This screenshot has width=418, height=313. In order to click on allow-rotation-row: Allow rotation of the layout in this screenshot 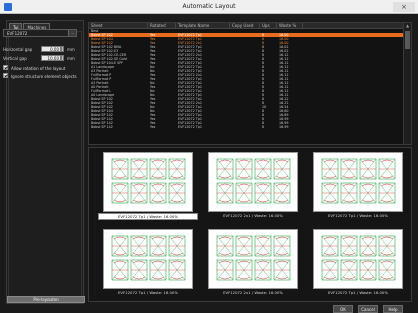, I will do `click(40, 68)`.